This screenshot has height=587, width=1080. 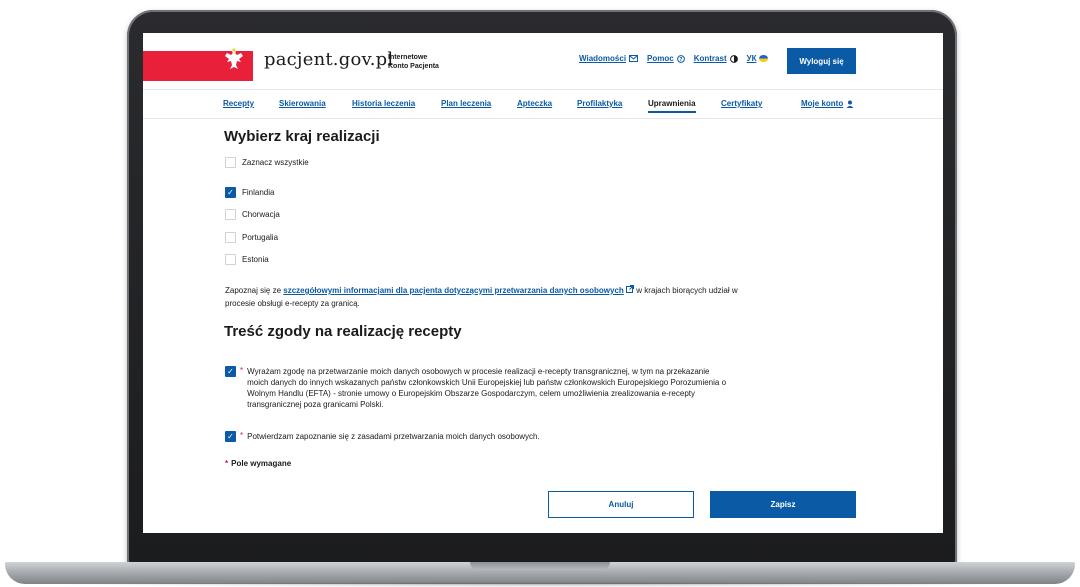 I want to click on country-checkbox-finlandia: ✓, so click(x=230, y=192).